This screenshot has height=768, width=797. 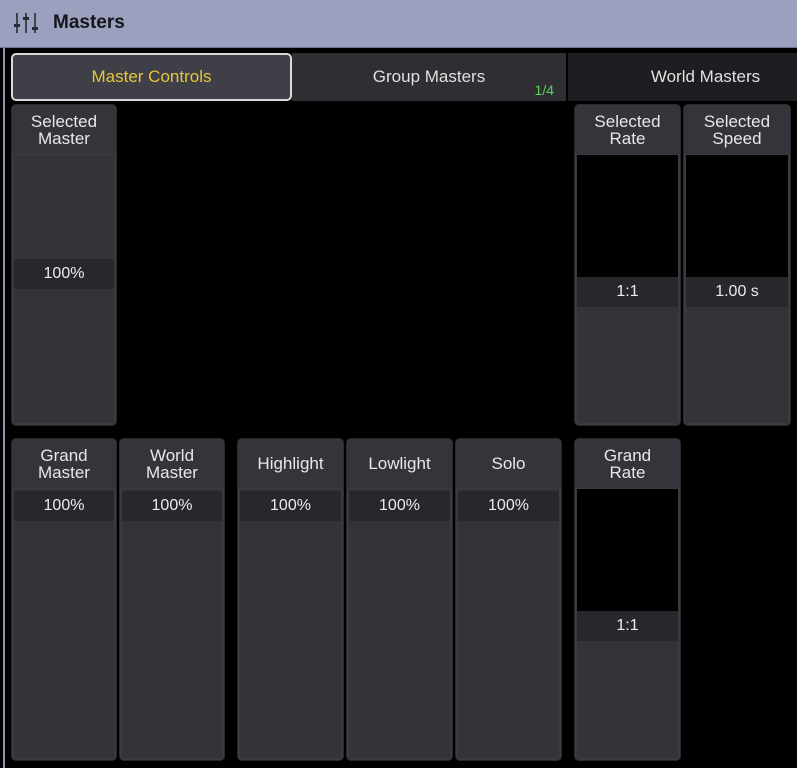 I want to click on fader-selected-rate: Selected Rate 1:1, so click(x=627, y=265).